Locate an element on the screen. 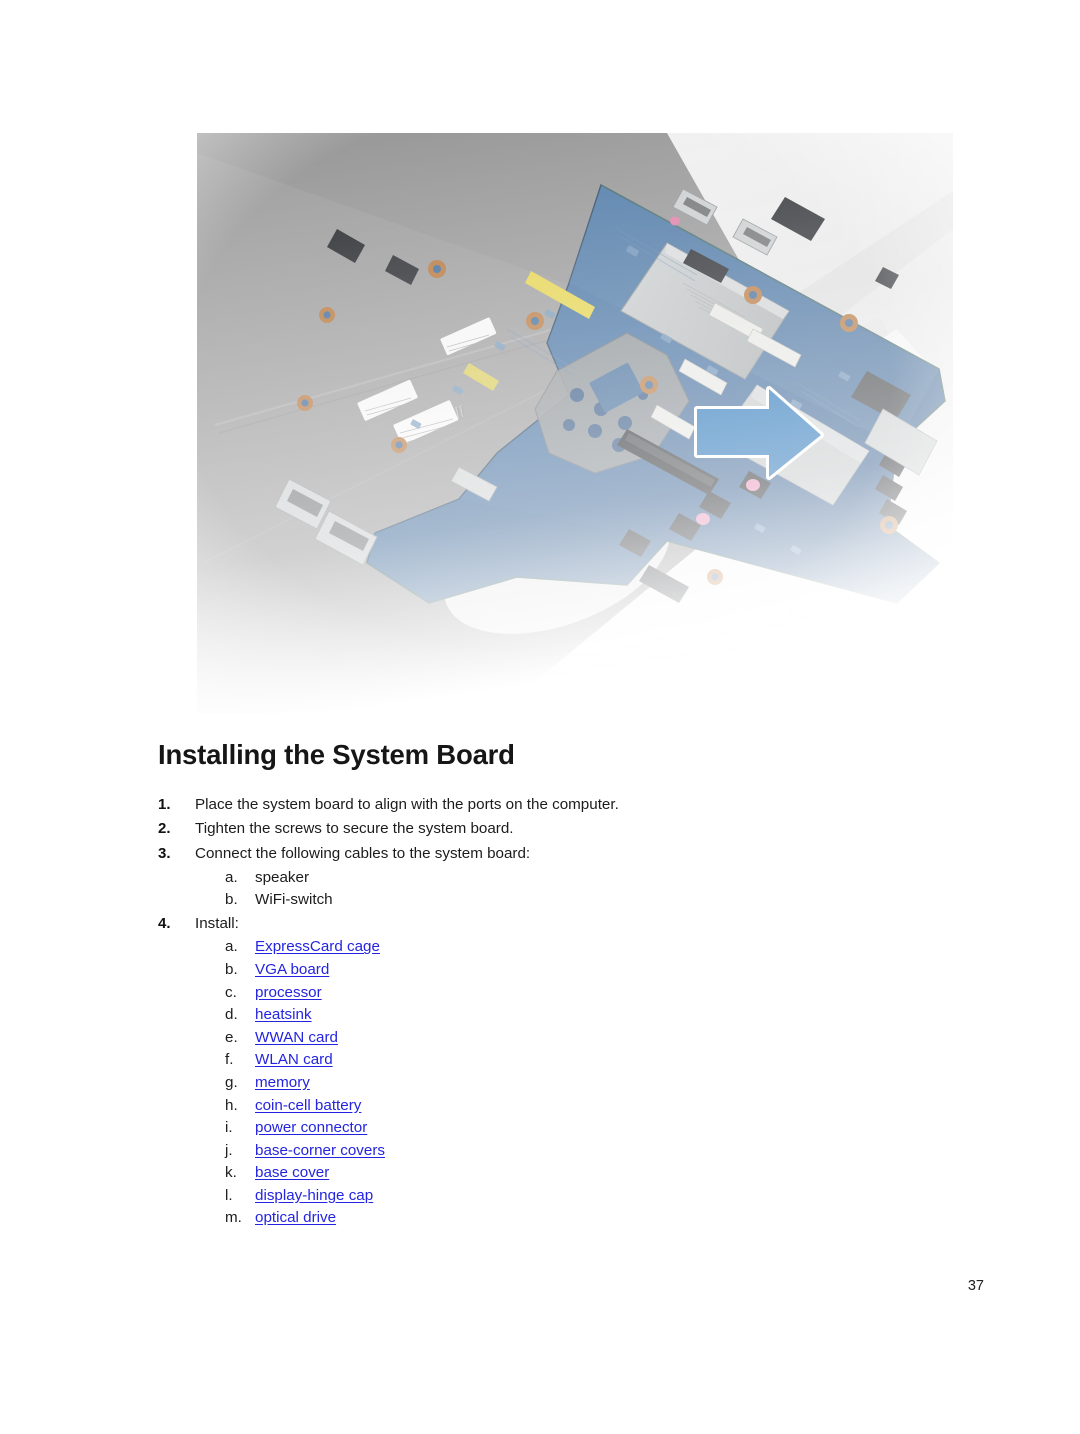 This screenshot has height=1434, width=1080. substep-item: l. display-hinge cap is located at coordinates (601, 1196).